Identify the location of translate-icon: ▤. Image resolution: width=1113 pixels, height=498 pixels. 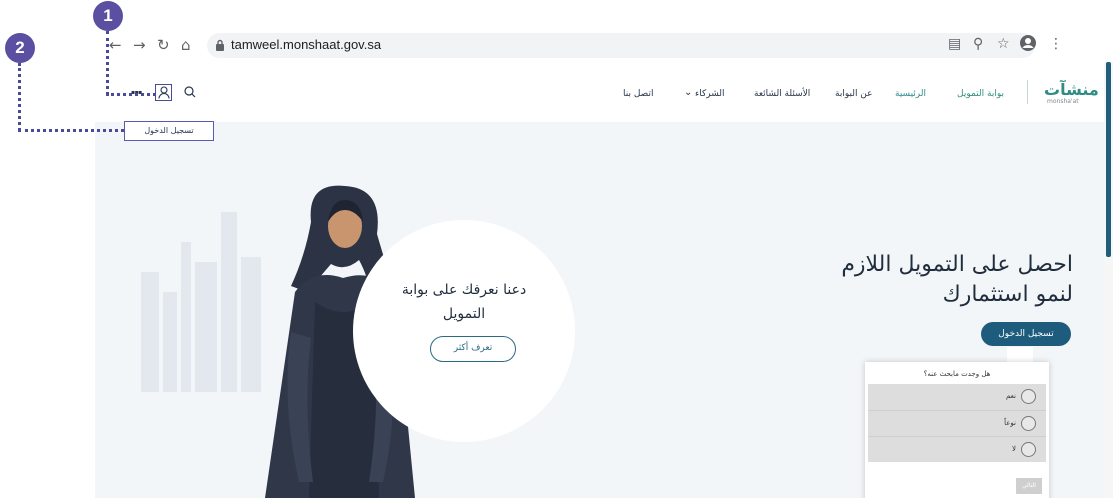
(954, 44).